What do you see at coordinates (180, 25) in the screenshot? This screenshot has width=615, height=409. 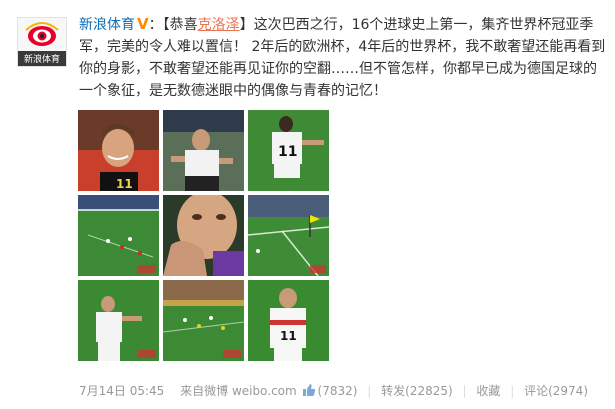 I see `post-tag-open: 【恭喜` at bounding box center [180, 25].